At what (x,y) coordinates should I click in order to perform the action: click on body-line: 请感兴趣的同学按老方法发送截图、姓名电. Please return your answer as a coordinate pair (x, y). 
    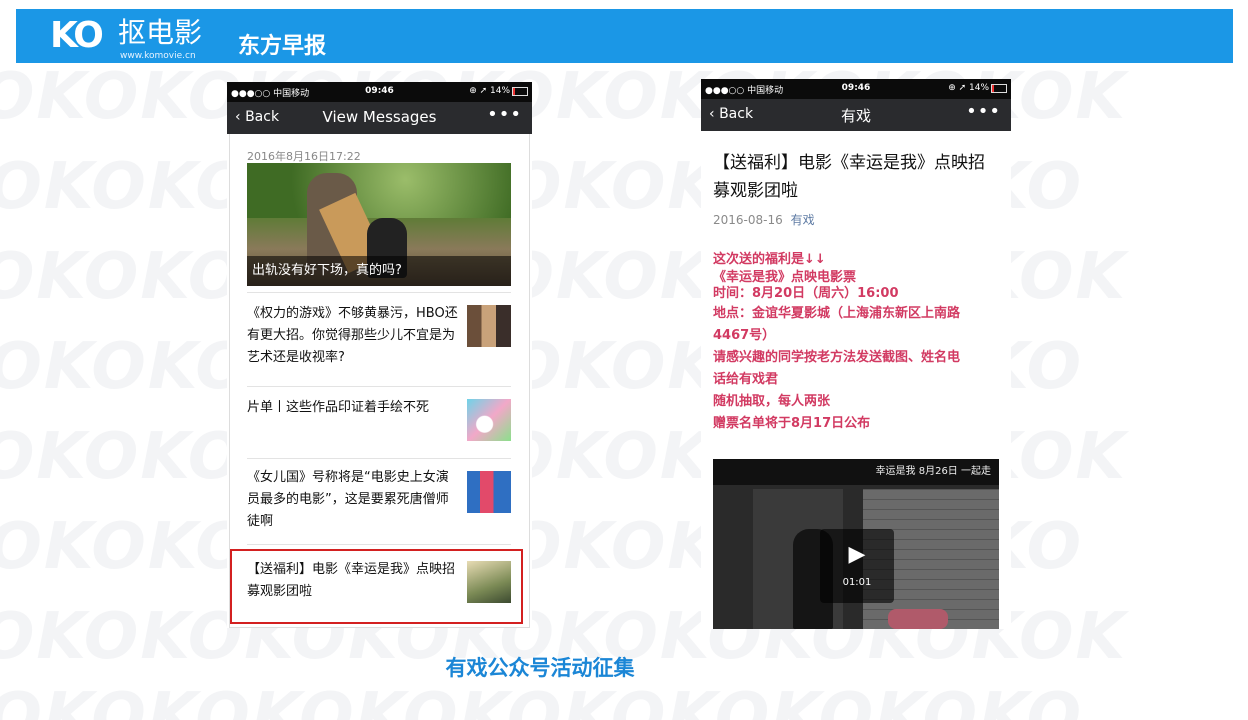
    Looking at the image, I should click on (837, 357).